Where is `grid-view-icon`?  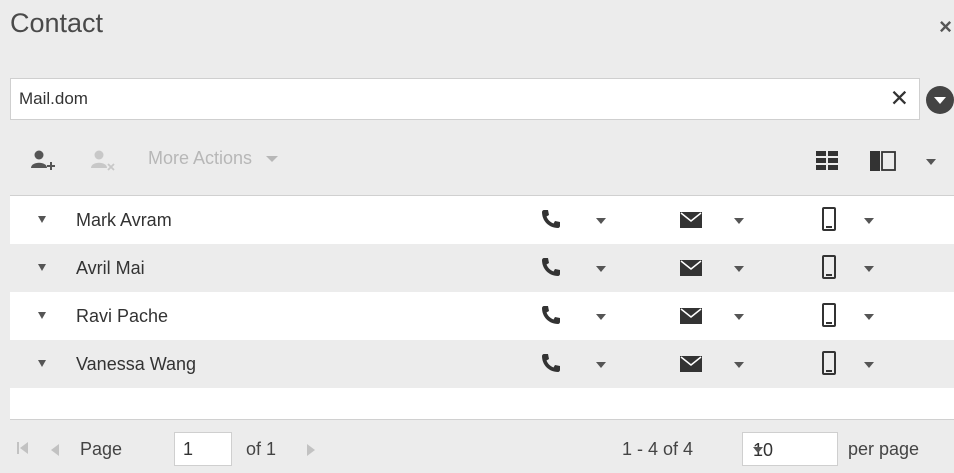
grid-view-icon is located at coordinates (827, 163).